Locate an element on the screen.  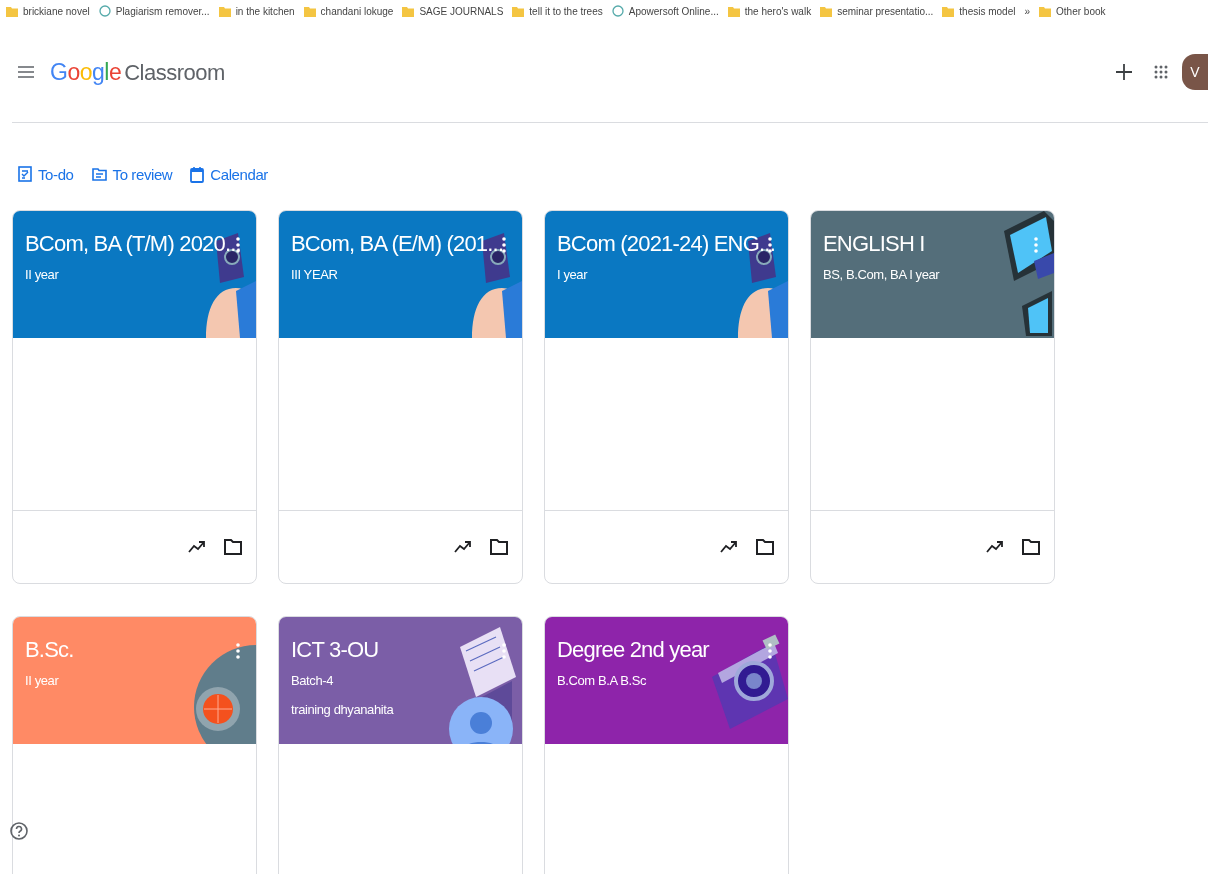
class-section: BS, B.Com, BA I year is located at coordinates (932, 274).